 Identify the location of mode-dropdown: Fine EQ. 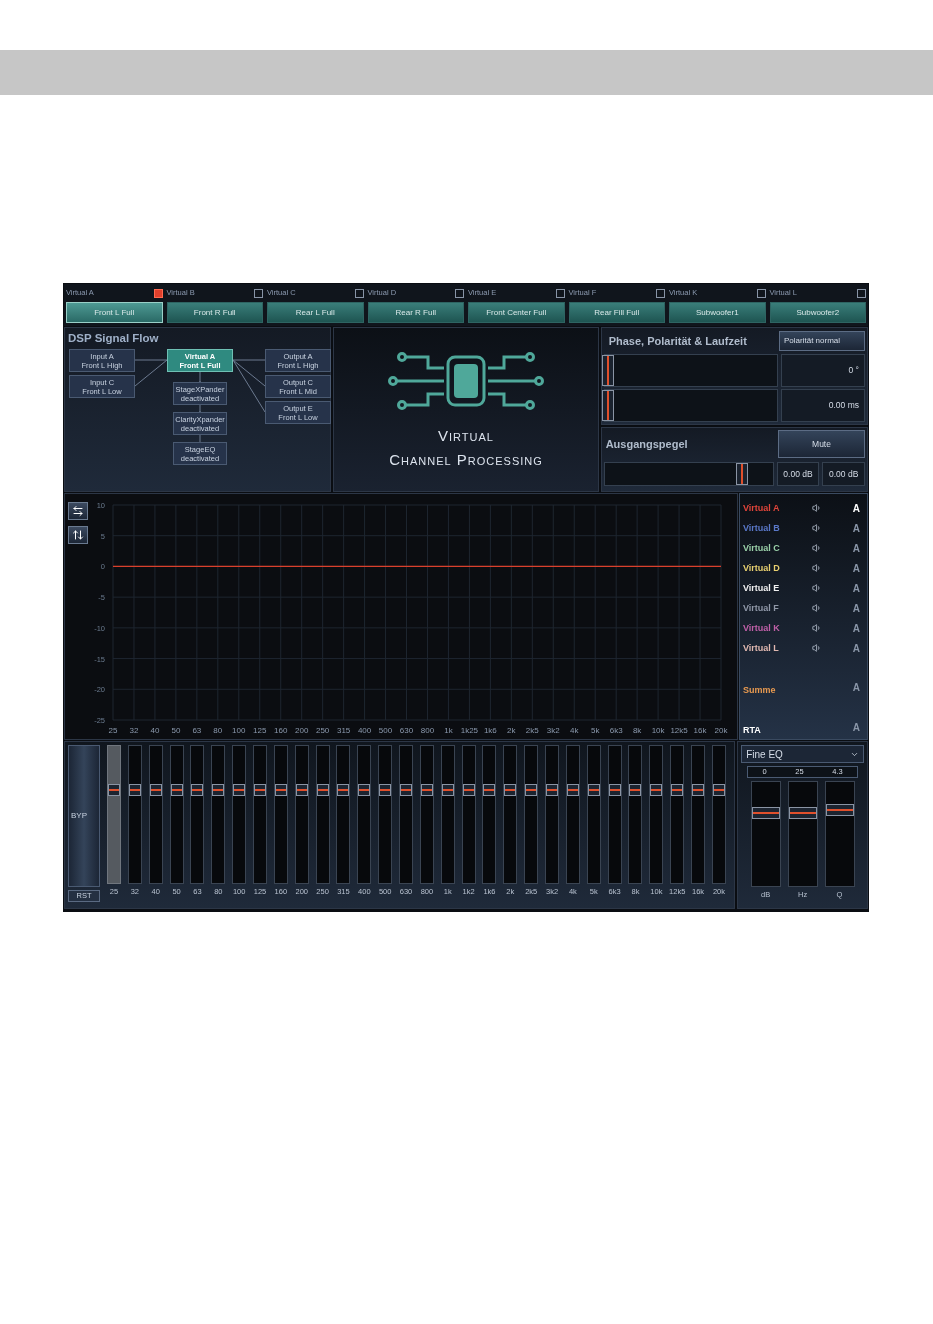
(802, 754).